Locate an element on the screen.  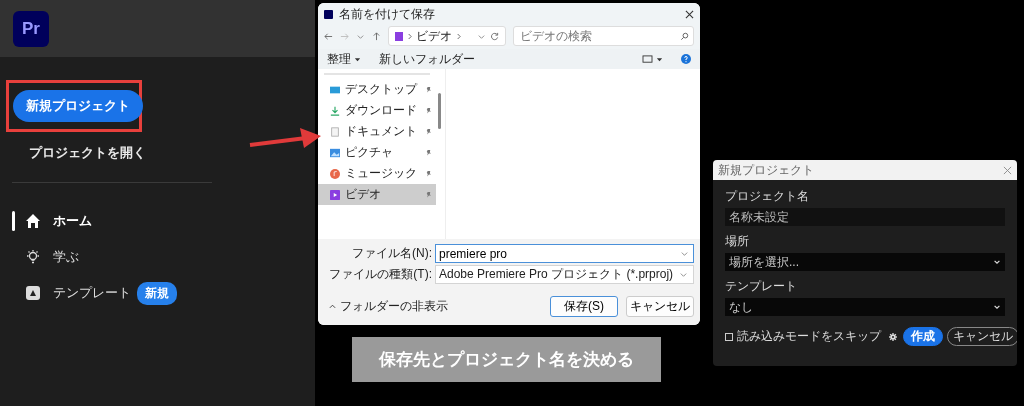
address-bar: ビデオ is located at coordinates (447, 36).